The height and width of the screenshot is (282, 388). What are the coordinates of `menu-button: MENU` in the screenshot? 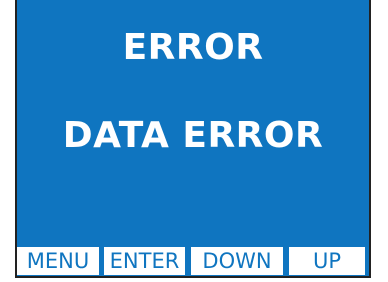 It's located at (58, 261).